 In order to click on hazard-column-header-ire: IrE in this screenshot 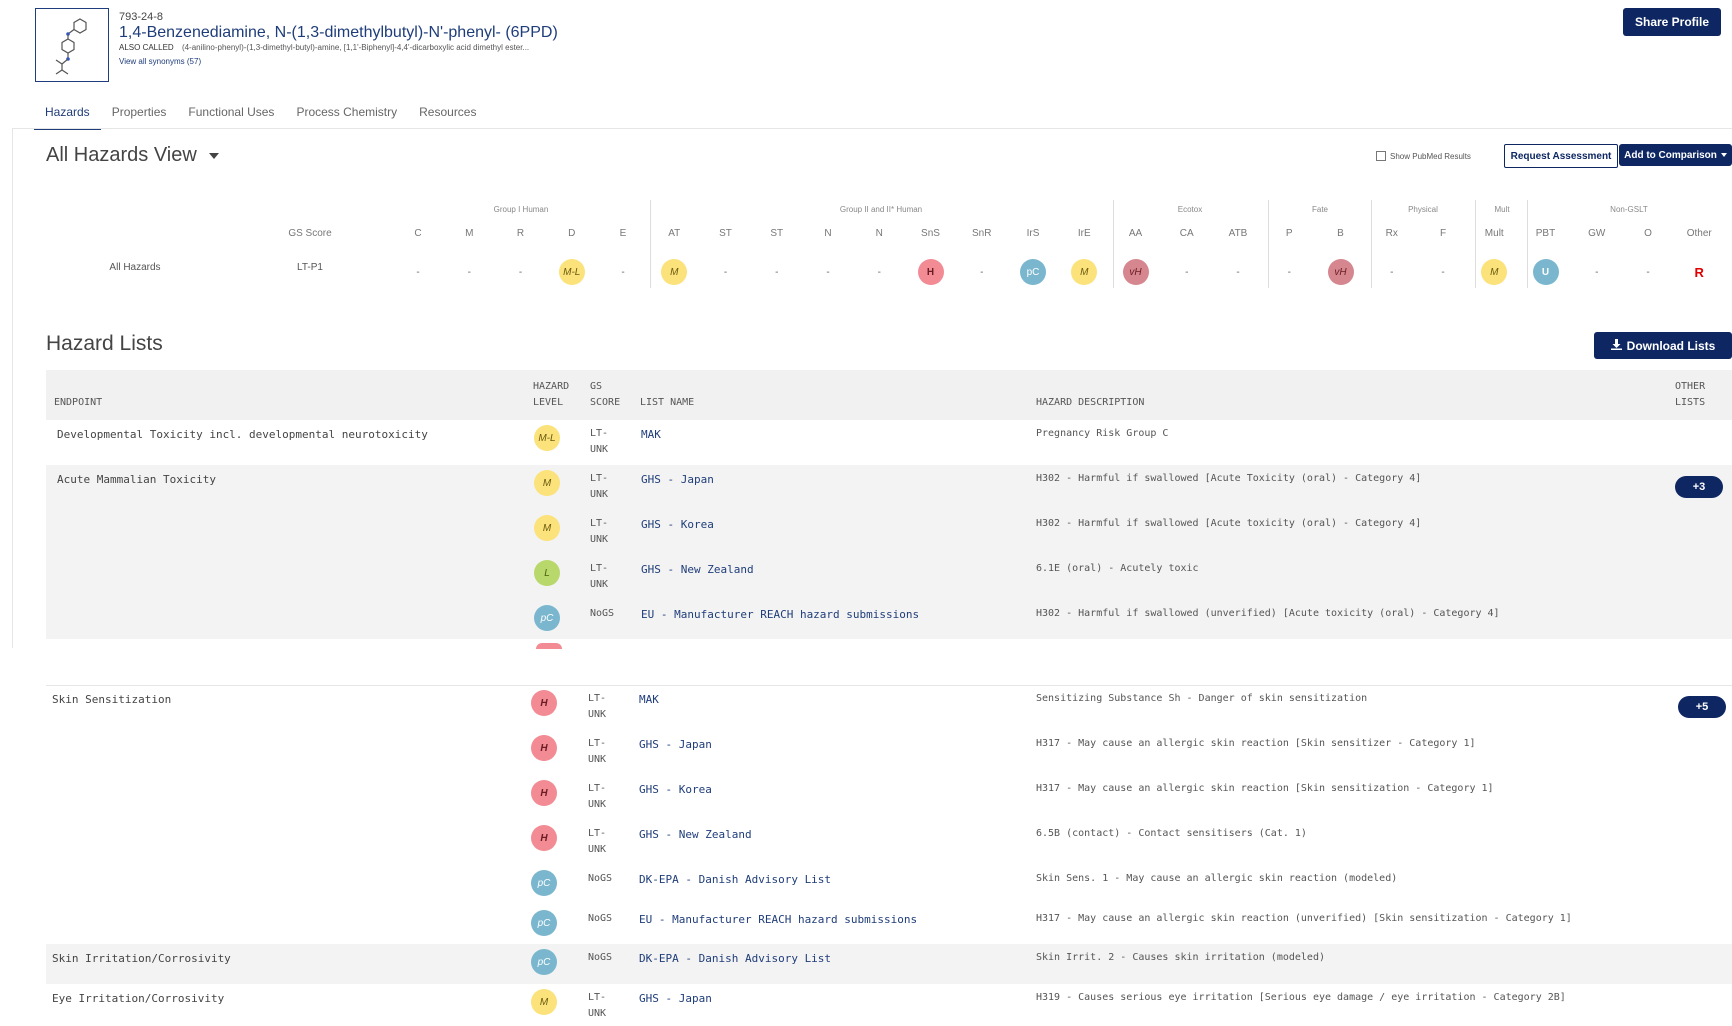, I will do `click(1084, 233)`.